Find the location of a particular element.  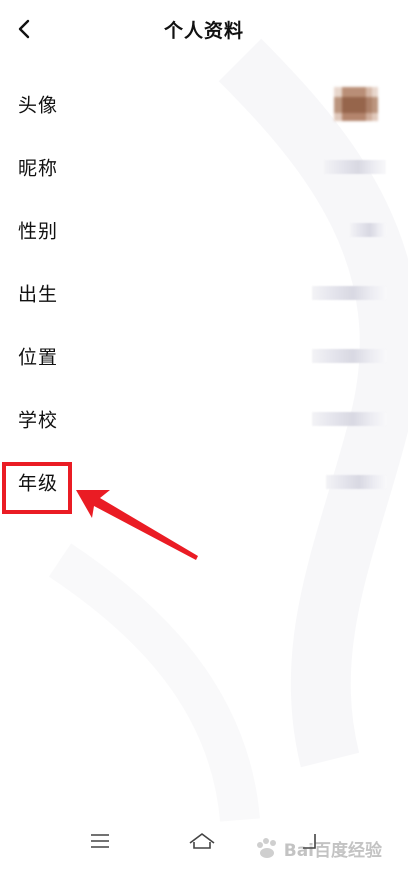

profile-row-school: 学校 is located at coordinates (204, 418).